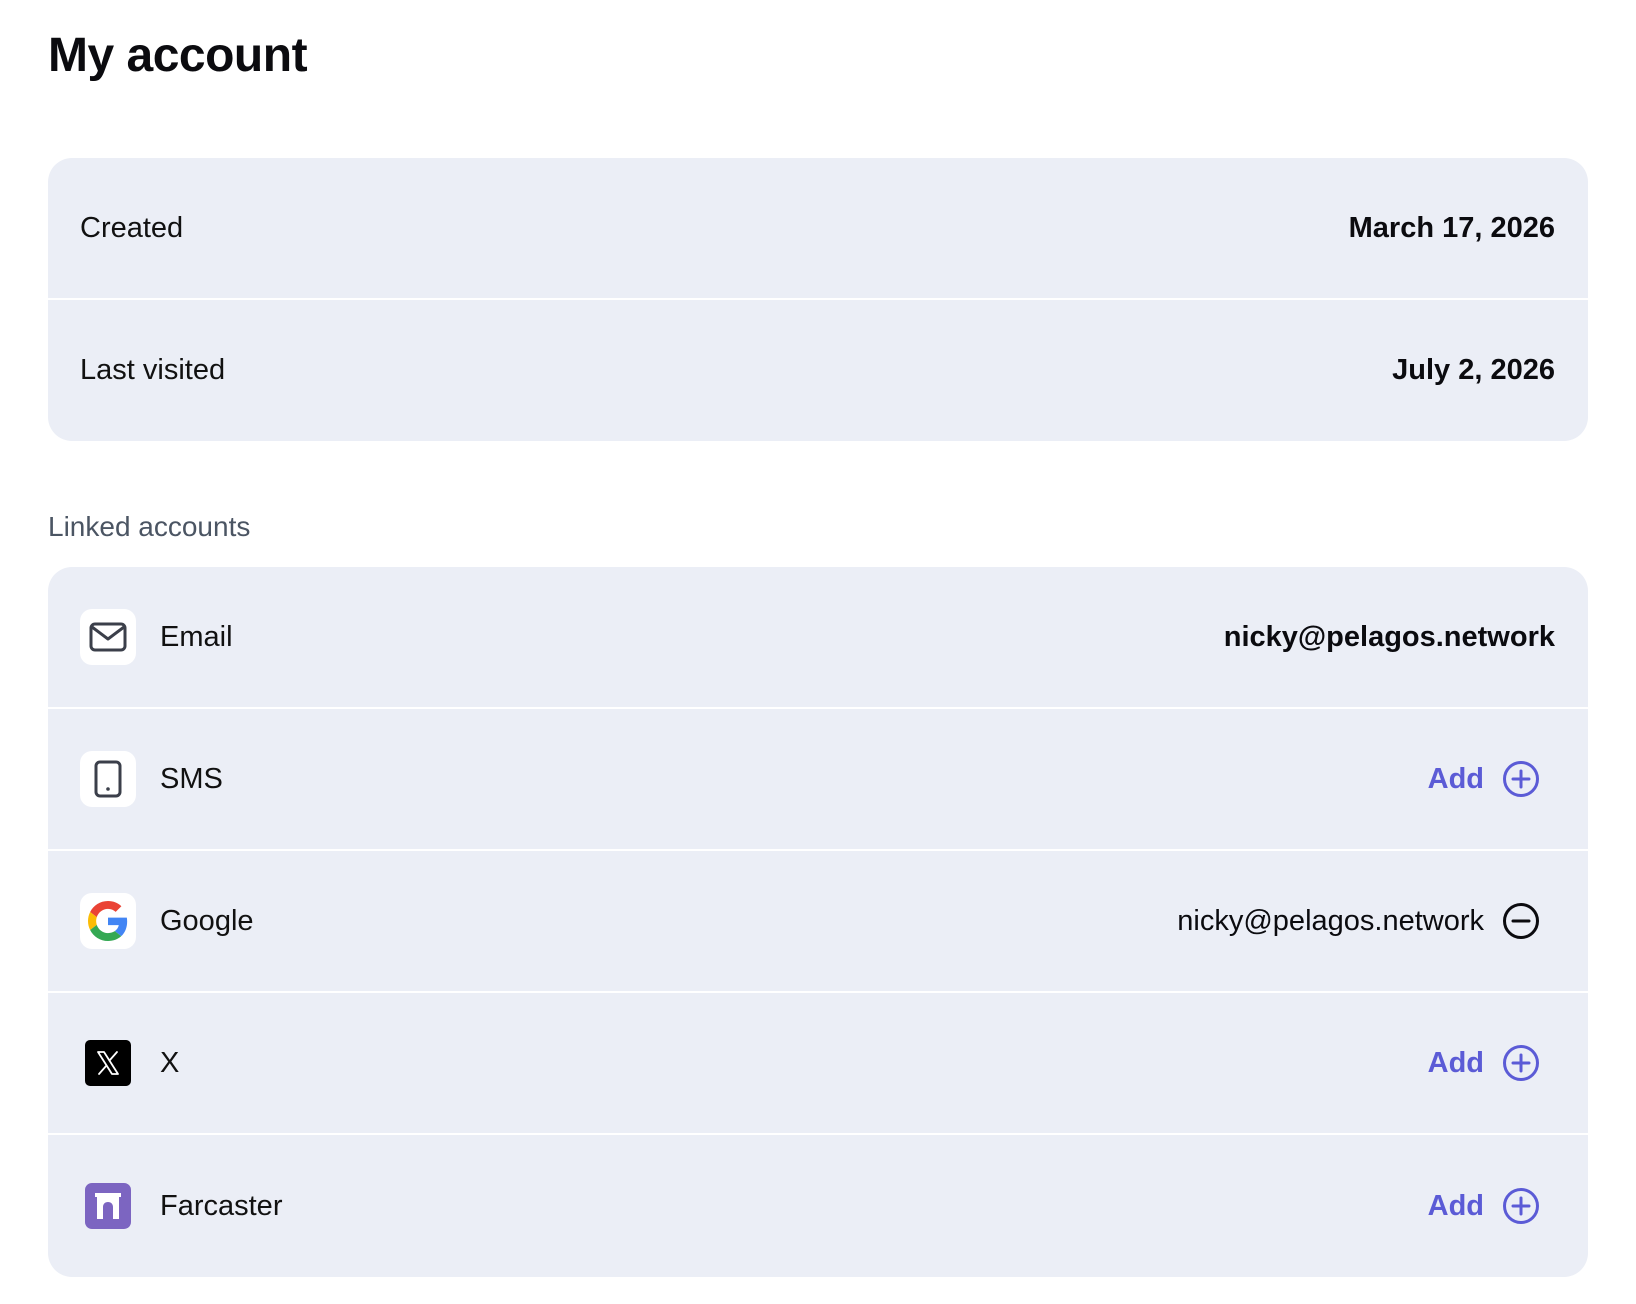  What do you see at coordinates (191, 778) in the screenshot?
I see `account-name: SMS` at bounding box center [191, 778].